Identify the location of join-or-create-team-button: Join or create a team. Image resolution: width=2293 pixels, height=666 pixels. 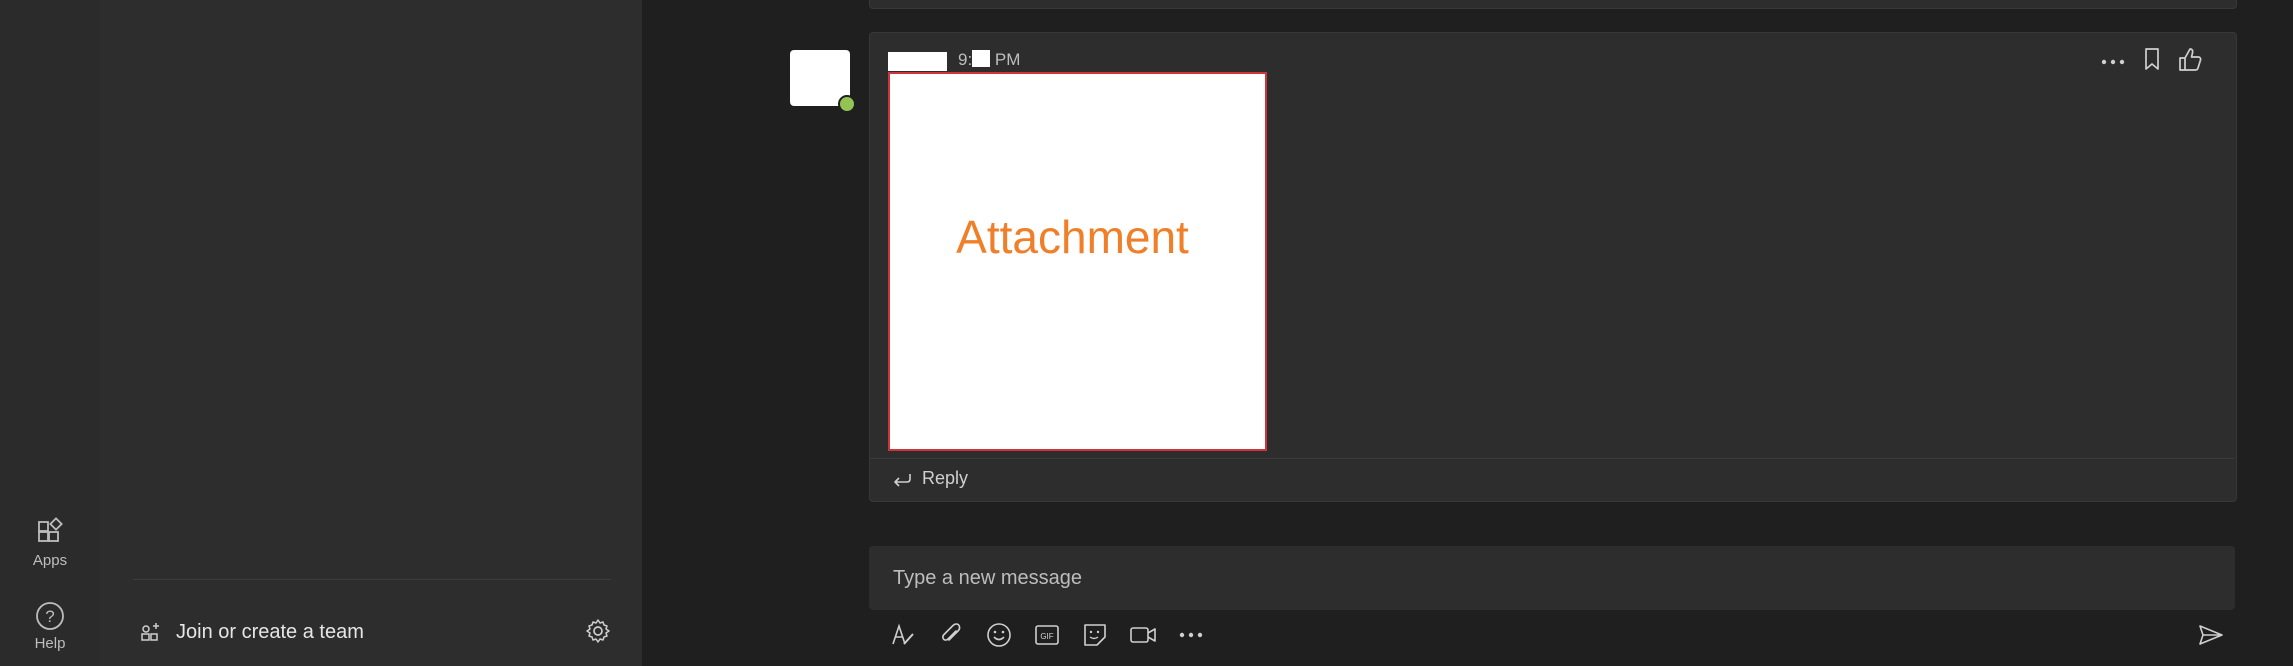
(252, 632).